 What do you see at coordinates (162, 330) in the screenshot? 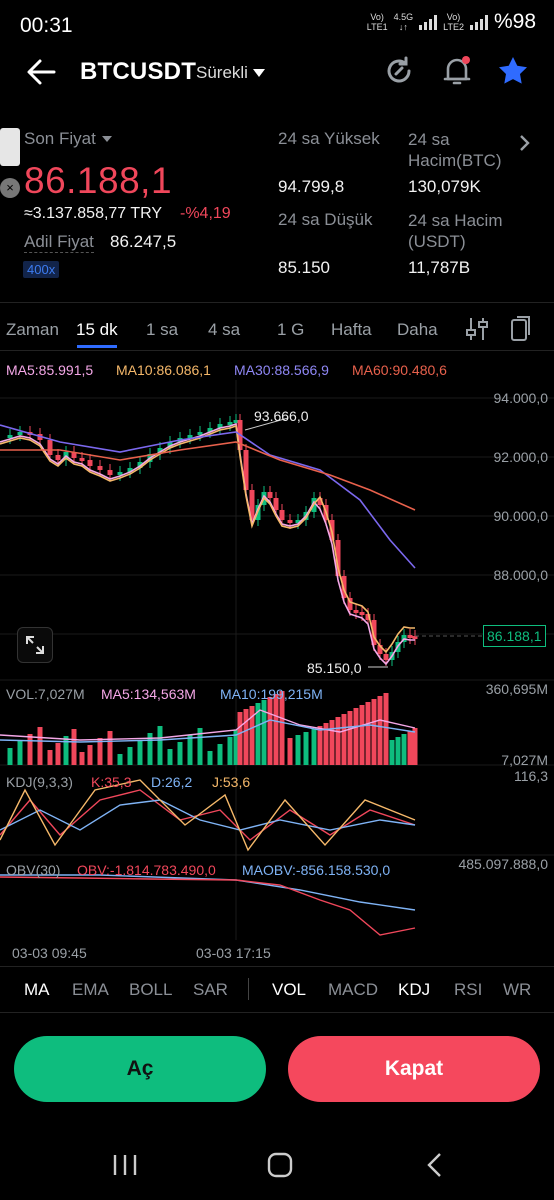
I see `tab-1h: 1 sa` at bounding box center [162, 330].